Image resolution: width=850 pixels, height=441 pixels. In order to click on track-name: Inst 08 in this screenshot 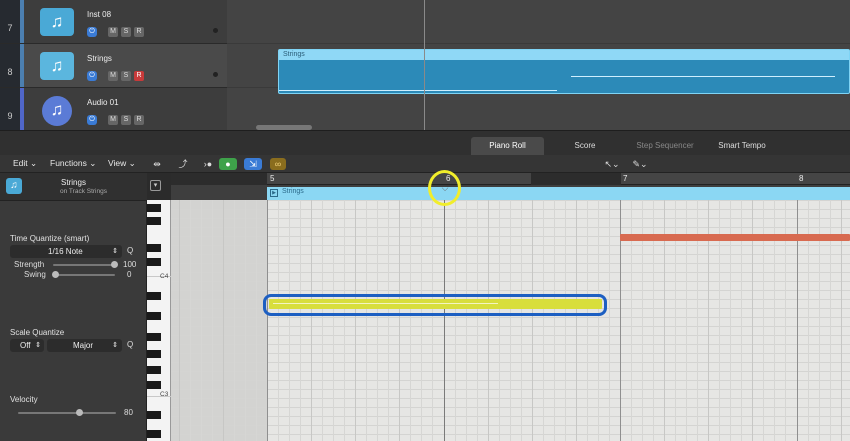, I will do `click(99, 14)`.